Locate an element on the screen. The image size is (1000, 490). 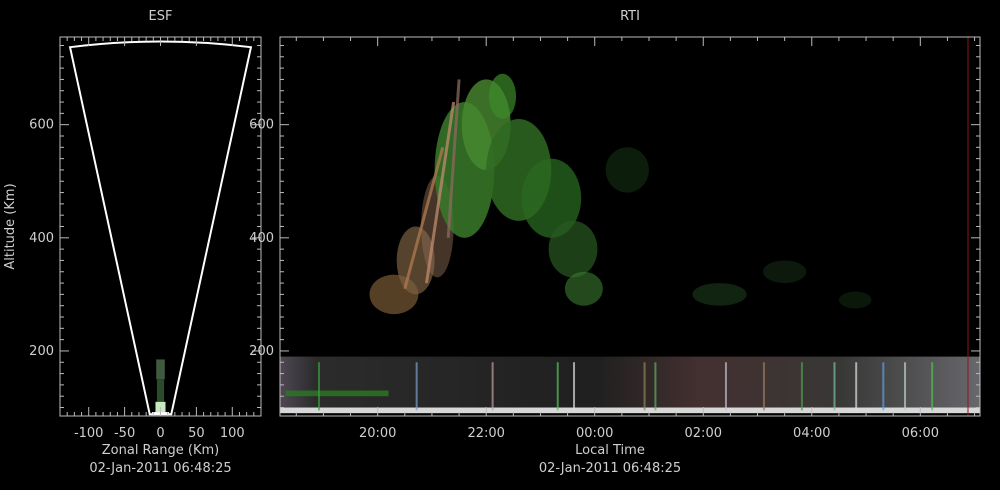
esf-y-tick-label: 600 is located at coordinates (41, 125).